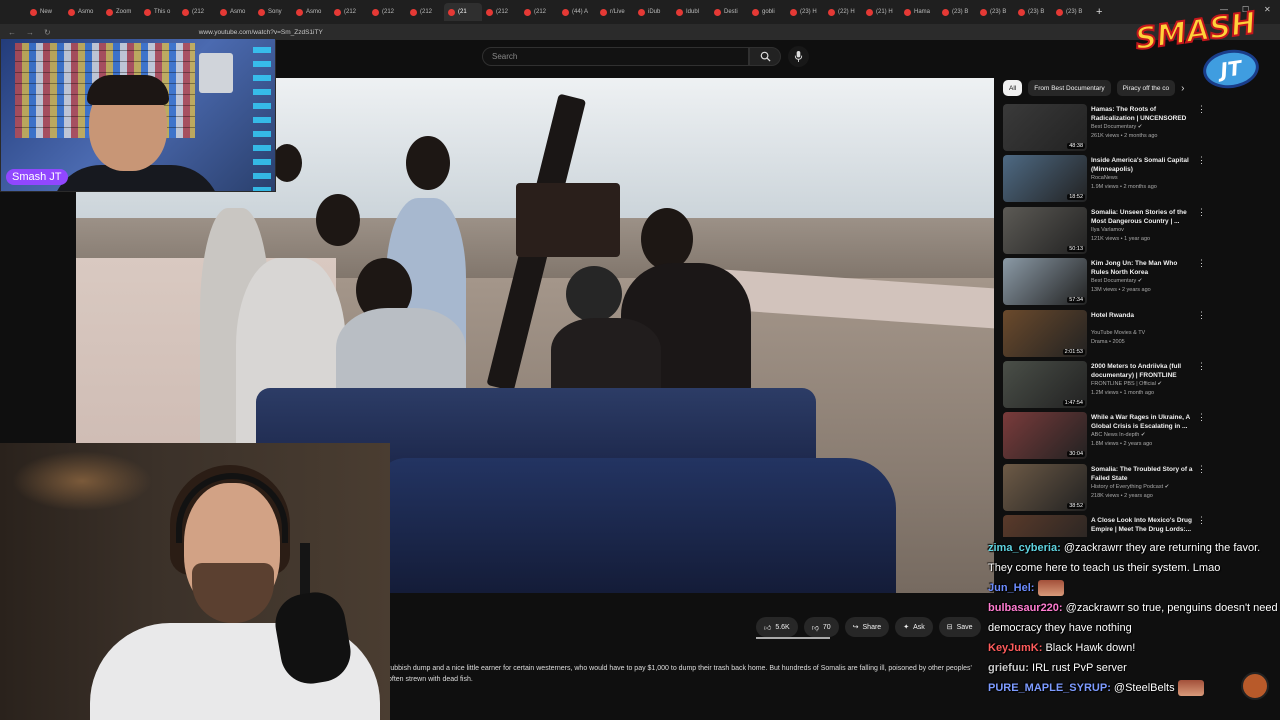 This screenshot has height=720, width=1280. Describe the element at coordinates (1045, 179) in the screenshot. I see `video-thumbnail: 18:52` at that location.